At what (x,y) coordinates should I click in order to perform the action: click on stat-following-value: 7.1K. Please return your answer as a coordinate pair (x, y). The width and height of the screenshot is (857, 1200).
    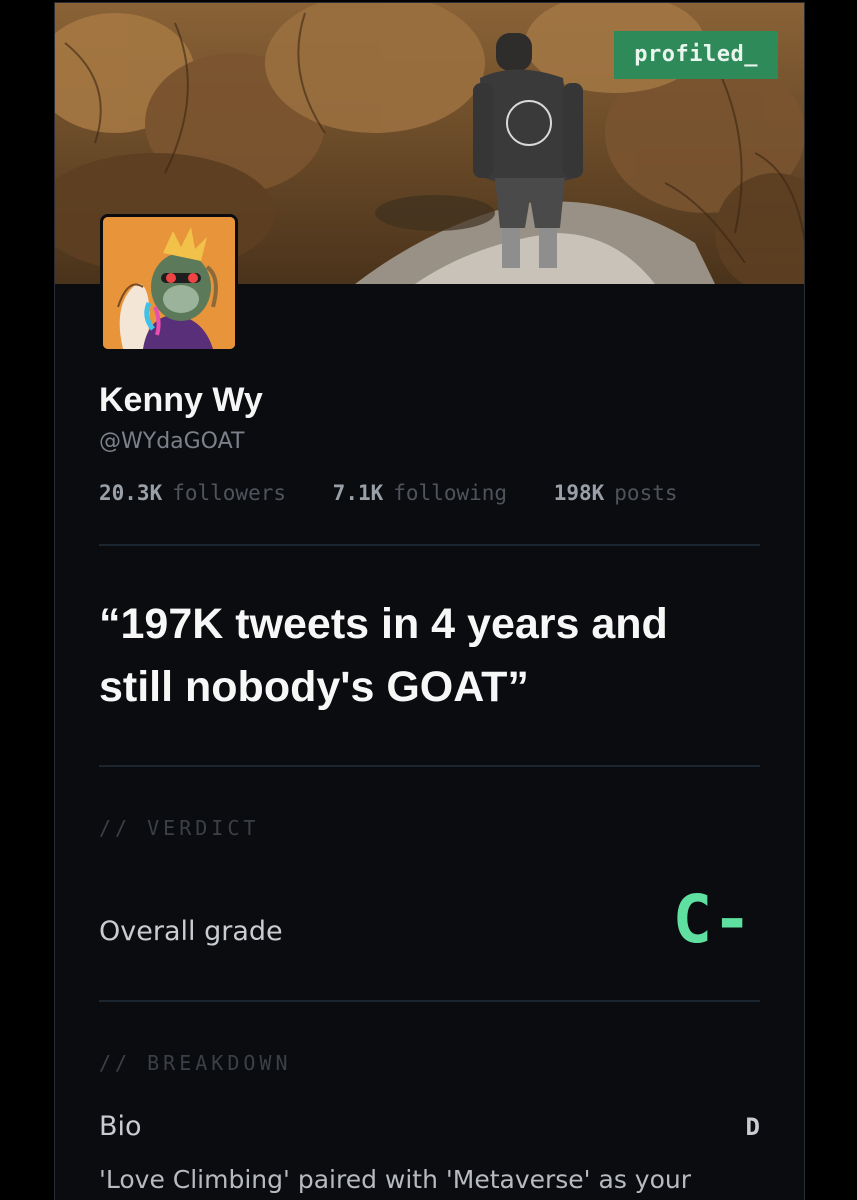
    Looking at the image, I should click on (358, 493).